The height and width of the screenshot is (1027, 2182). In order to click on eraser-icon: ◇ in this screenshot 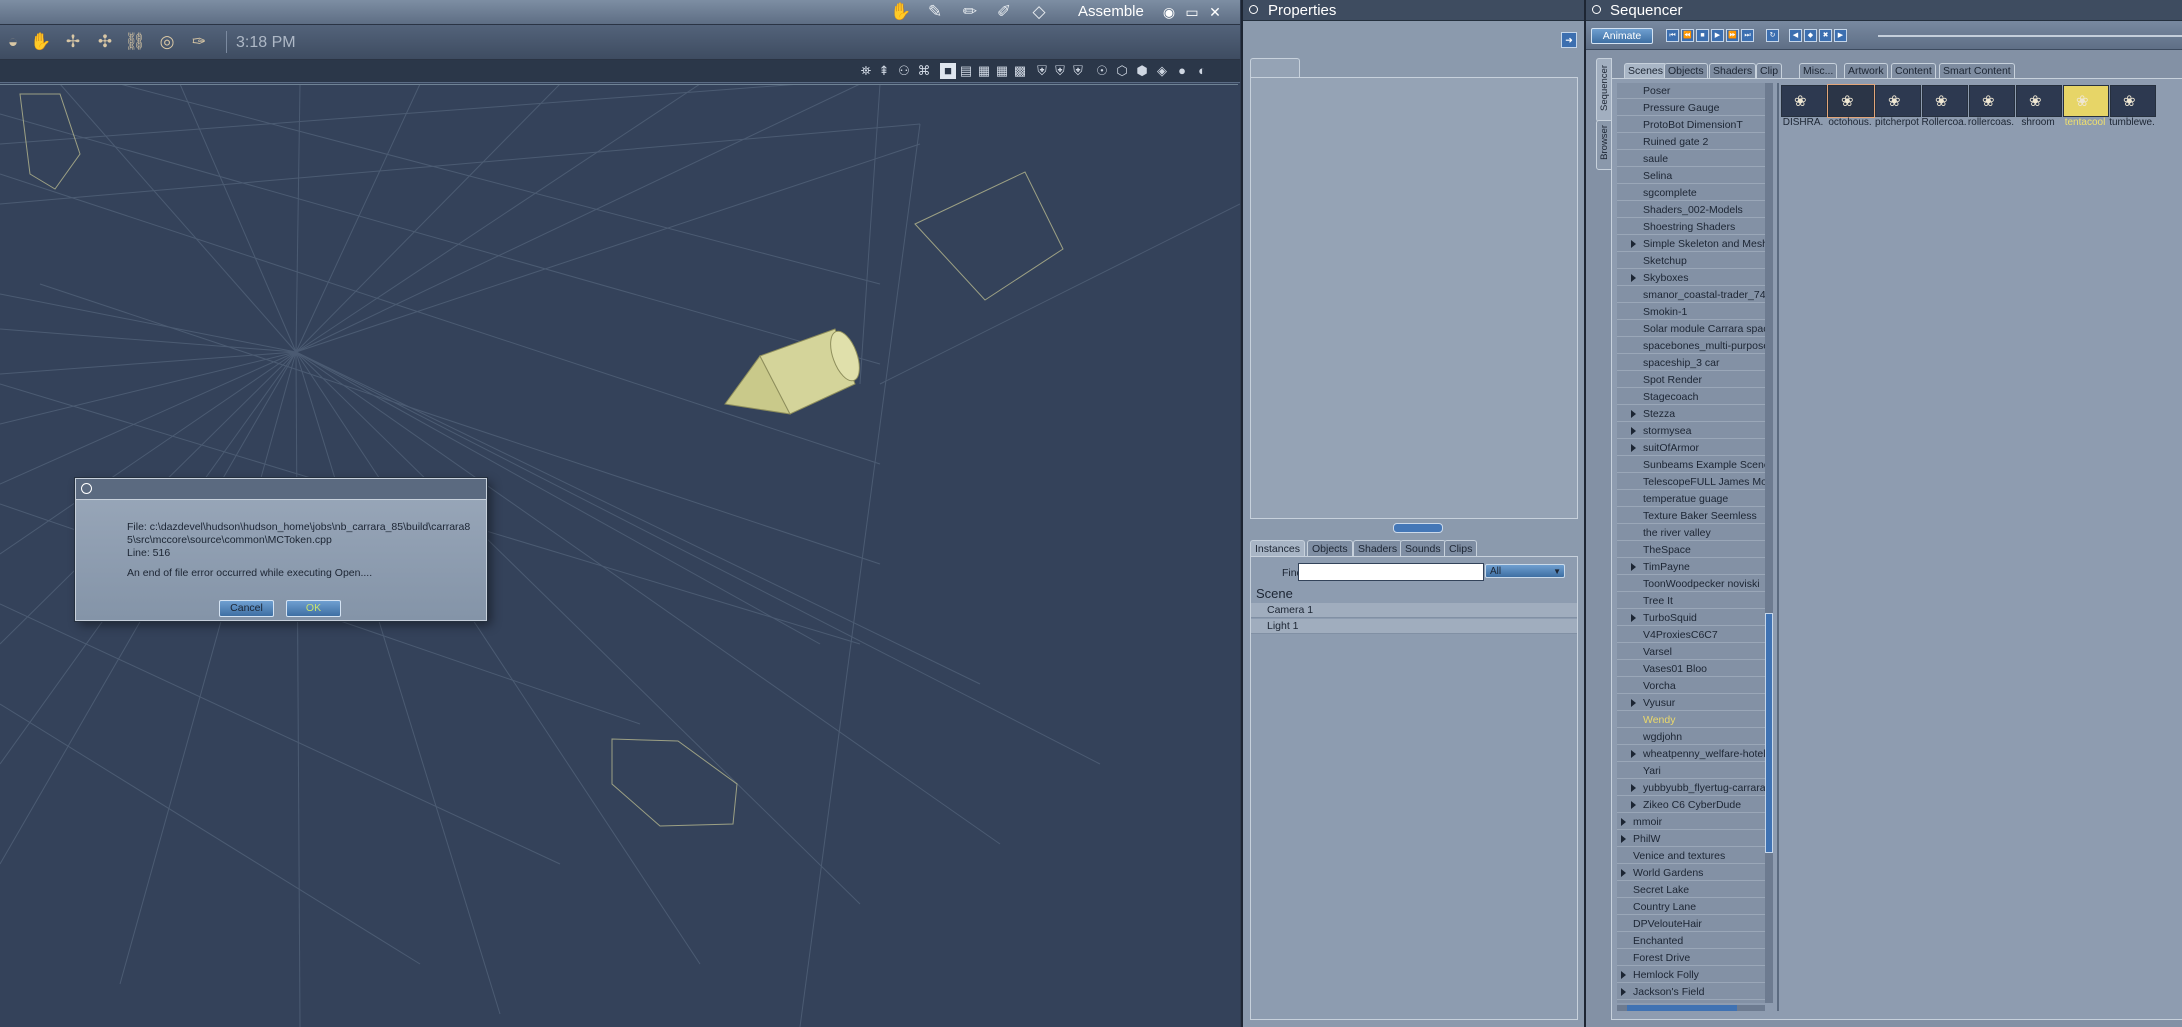, I will do `click(1039, 12)`.